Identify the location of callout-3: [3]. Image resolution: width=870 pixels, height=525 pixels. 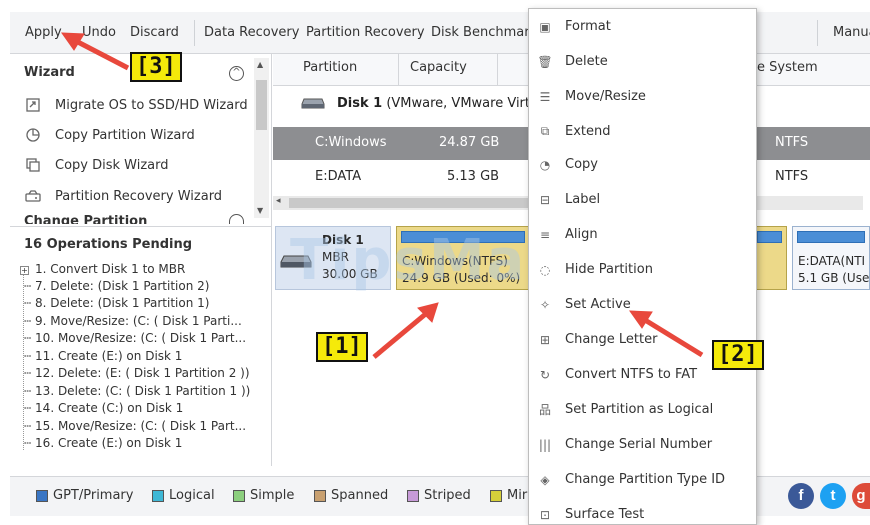
(156, 67).